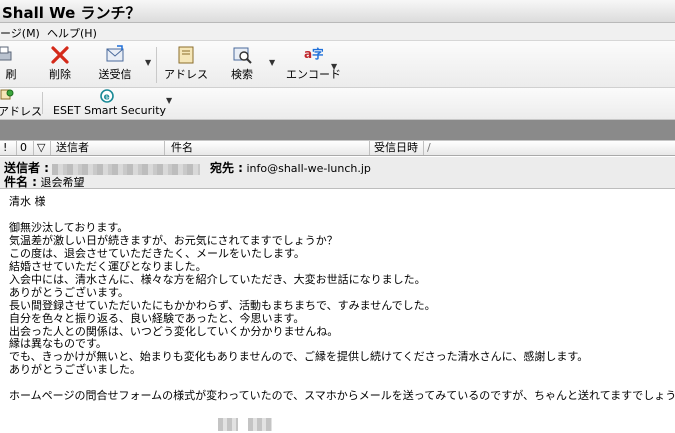 The height and width of the screenshot is (433, 675). Describe the element at coordinates (60, 55) in the screenshot. I see `delete-icon` at that location.